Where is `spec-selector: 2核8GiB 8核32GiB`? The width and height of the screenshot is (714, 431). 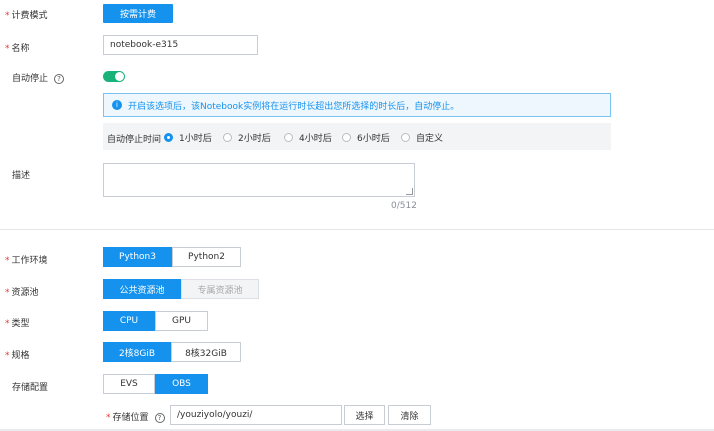 spec-selector: 2核8GiB 8核32GiB is located at coordinates (172, 352).